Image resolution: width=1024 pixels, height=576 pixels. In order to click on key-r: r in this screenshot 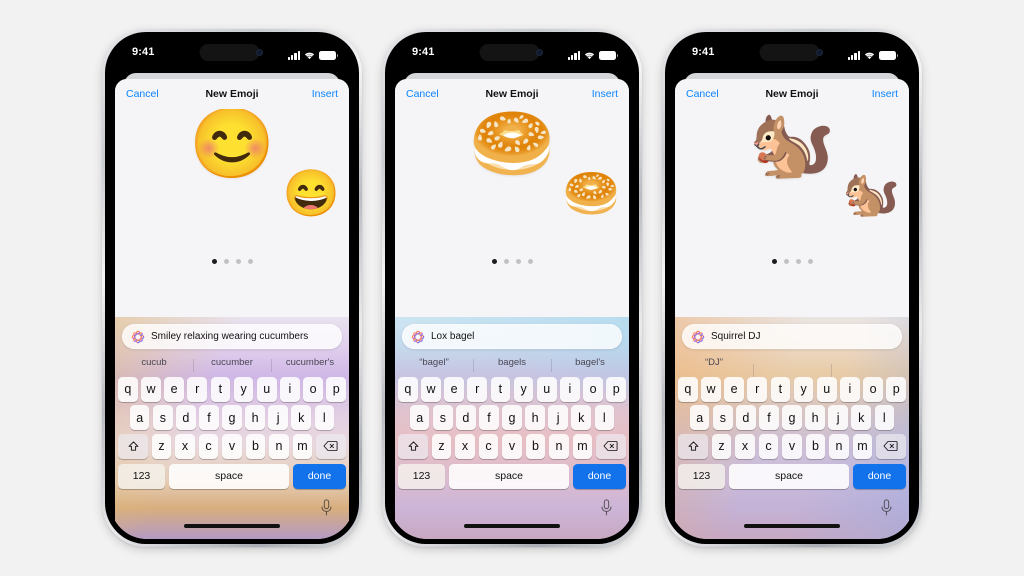, I will do `click(757, 389)`.